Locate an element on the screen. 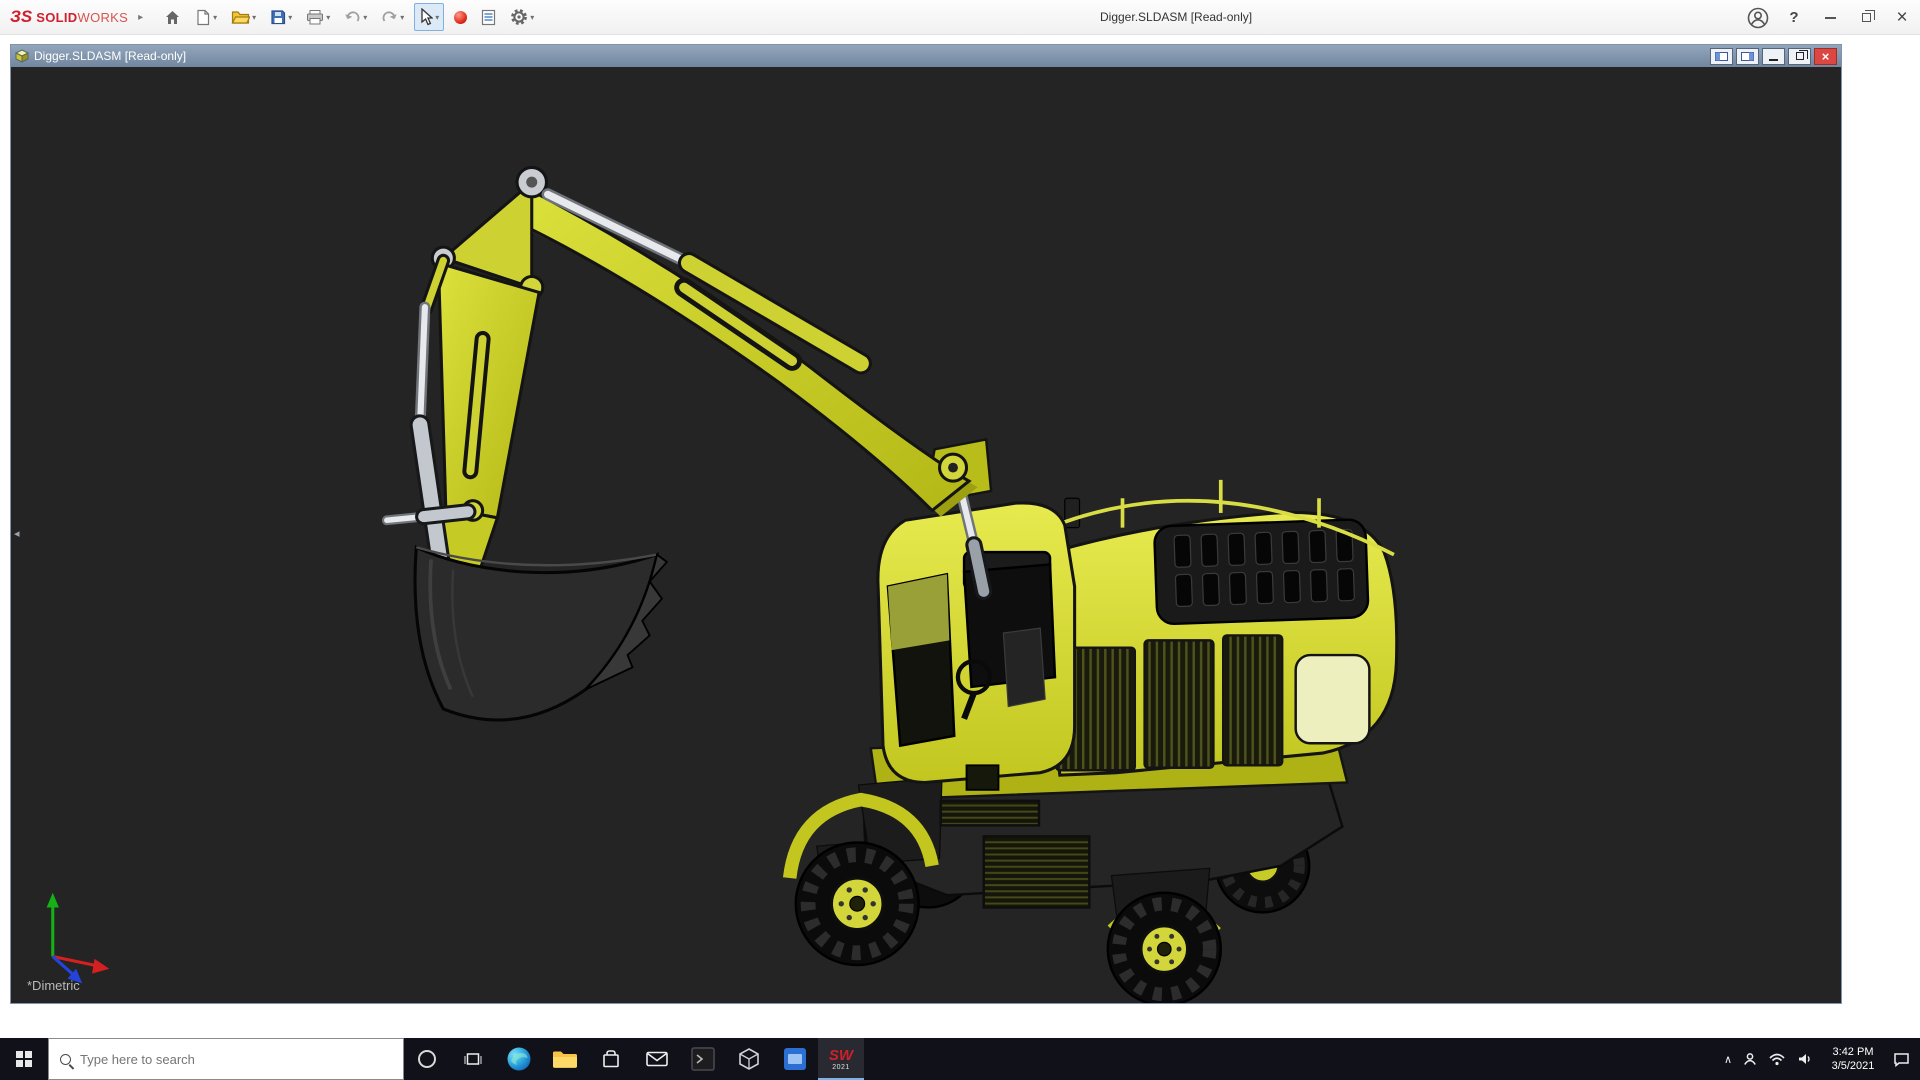 Image resolution: width=1920 pixels, height=1080 pixels. feature-tree-collapse-arrow: ◂ is located at coordinates (17, 533).